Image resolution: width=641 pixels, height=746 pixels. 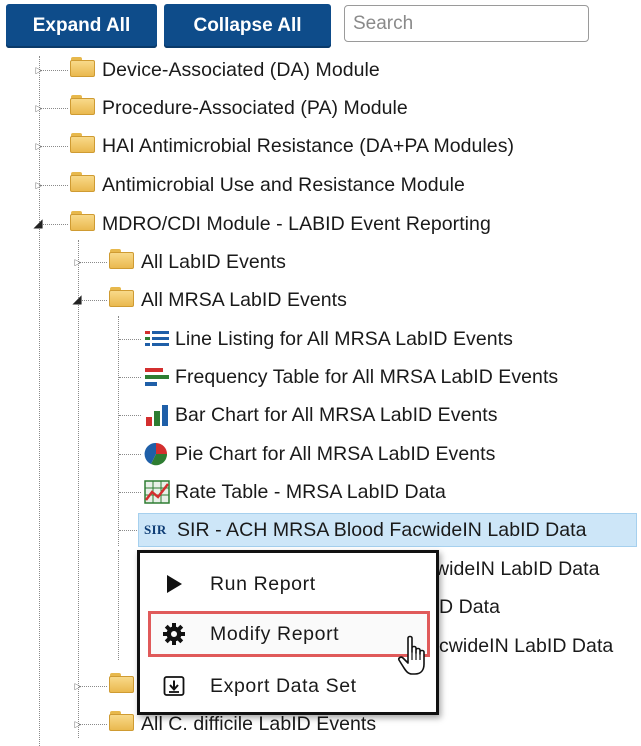 I want to click on report-line-listing: Line Listing for All MRSA LabID Events, so click(x=328, y=339).